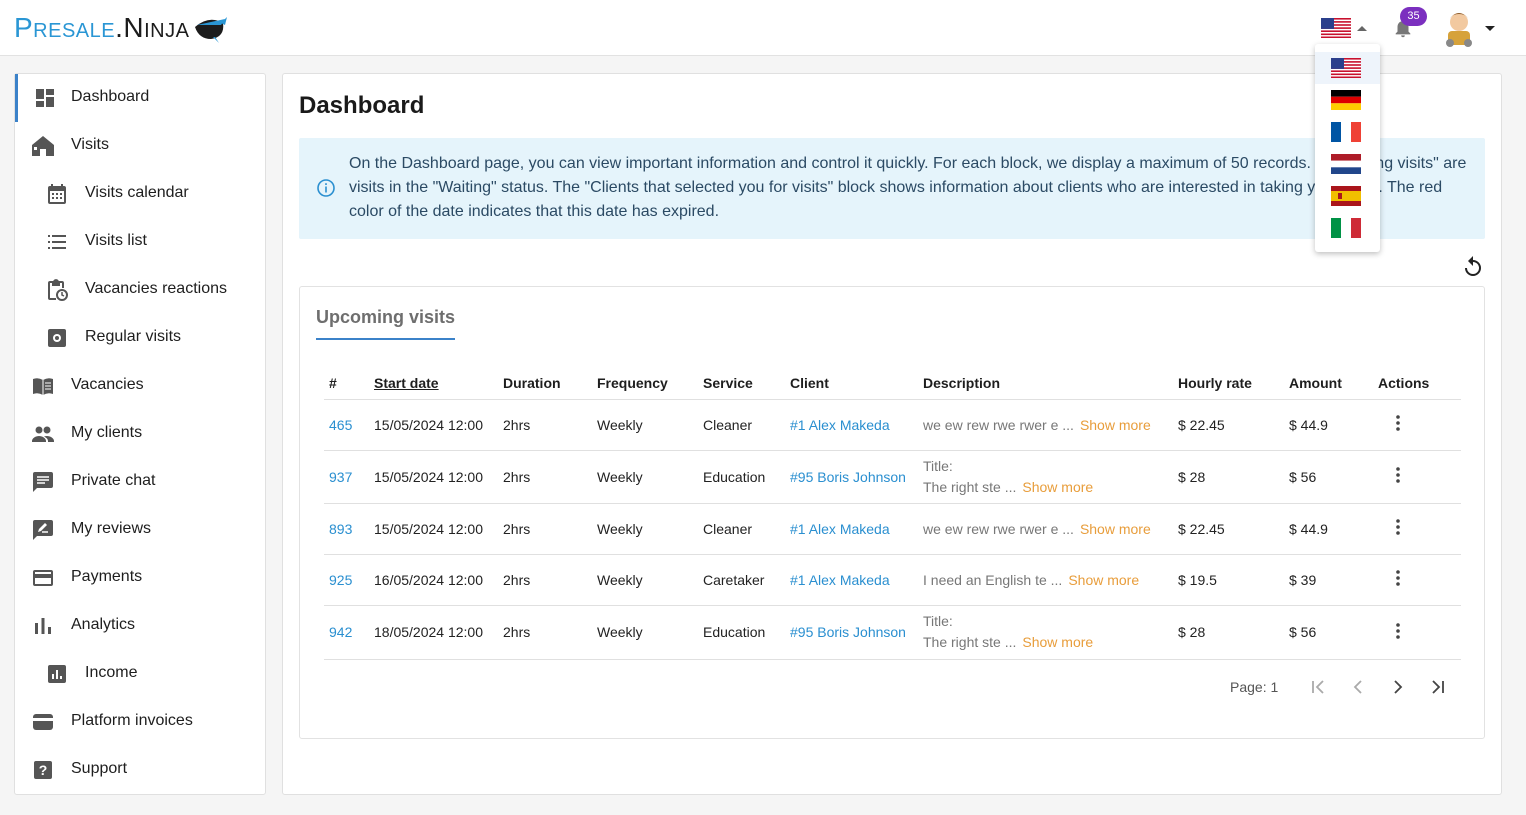  I want to click on language-option-it, so click(1347, 228).